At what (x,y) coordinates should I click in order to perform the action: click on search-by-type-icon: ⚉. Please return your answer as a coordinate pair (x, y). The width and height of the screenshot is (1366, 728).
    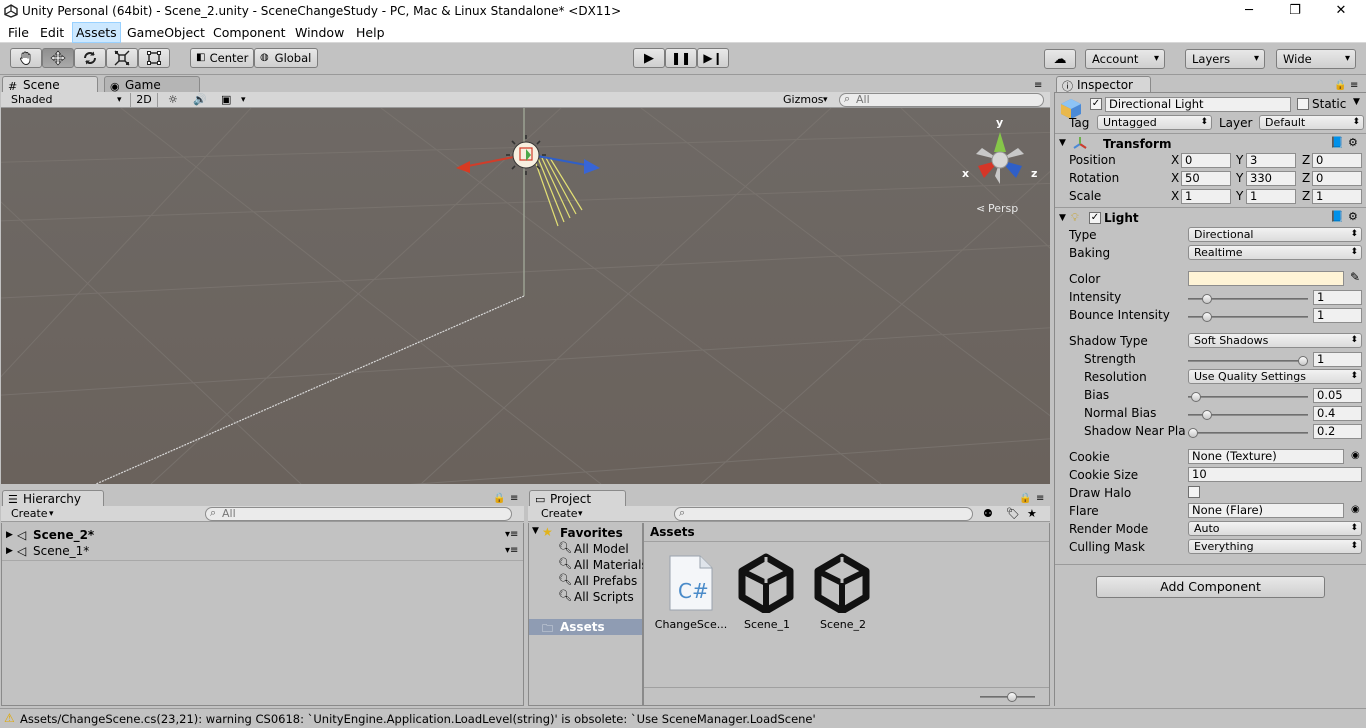
    Looking at the image, I should click on (988, 514).